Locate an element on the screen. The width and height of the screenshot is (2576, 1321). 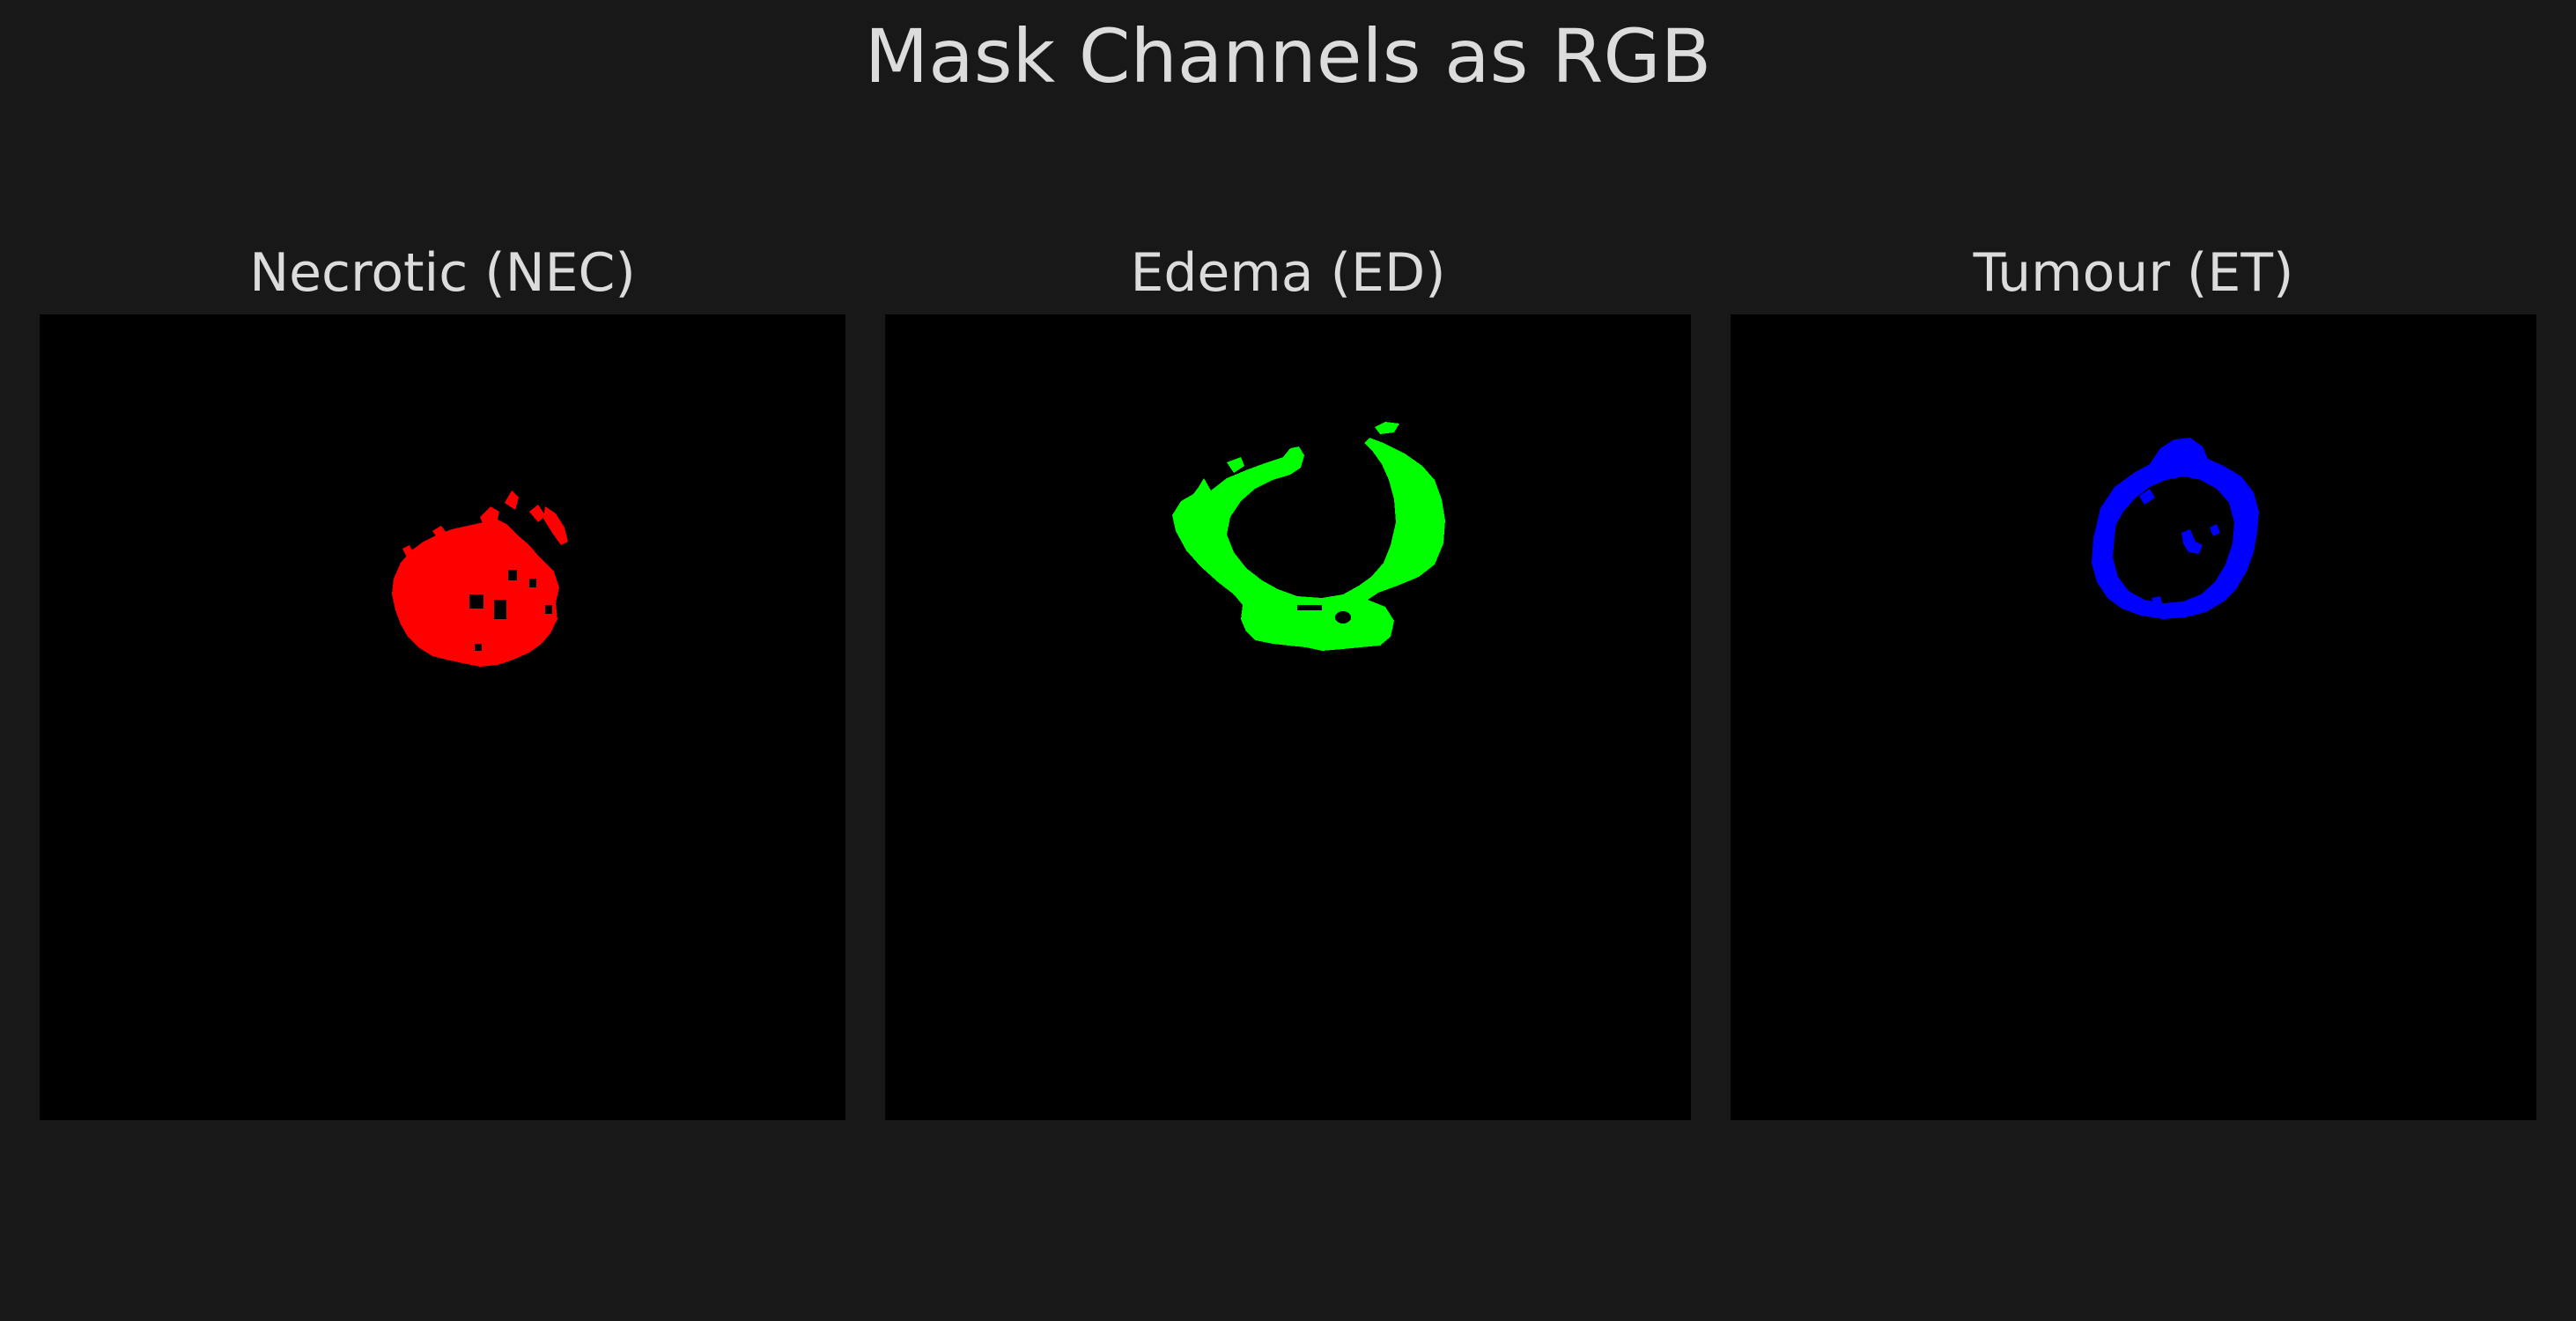
edema-mask-region is located at coordinates (1308, 537).